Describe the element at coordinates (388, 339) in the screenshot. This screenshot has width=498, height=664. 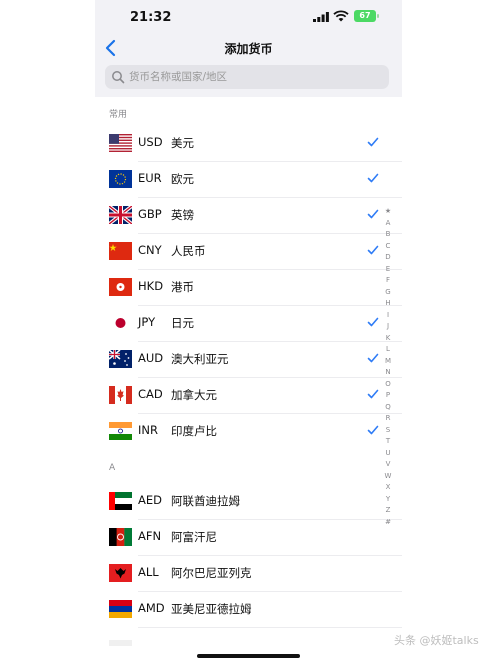
I see `index-letter: K` at that location.